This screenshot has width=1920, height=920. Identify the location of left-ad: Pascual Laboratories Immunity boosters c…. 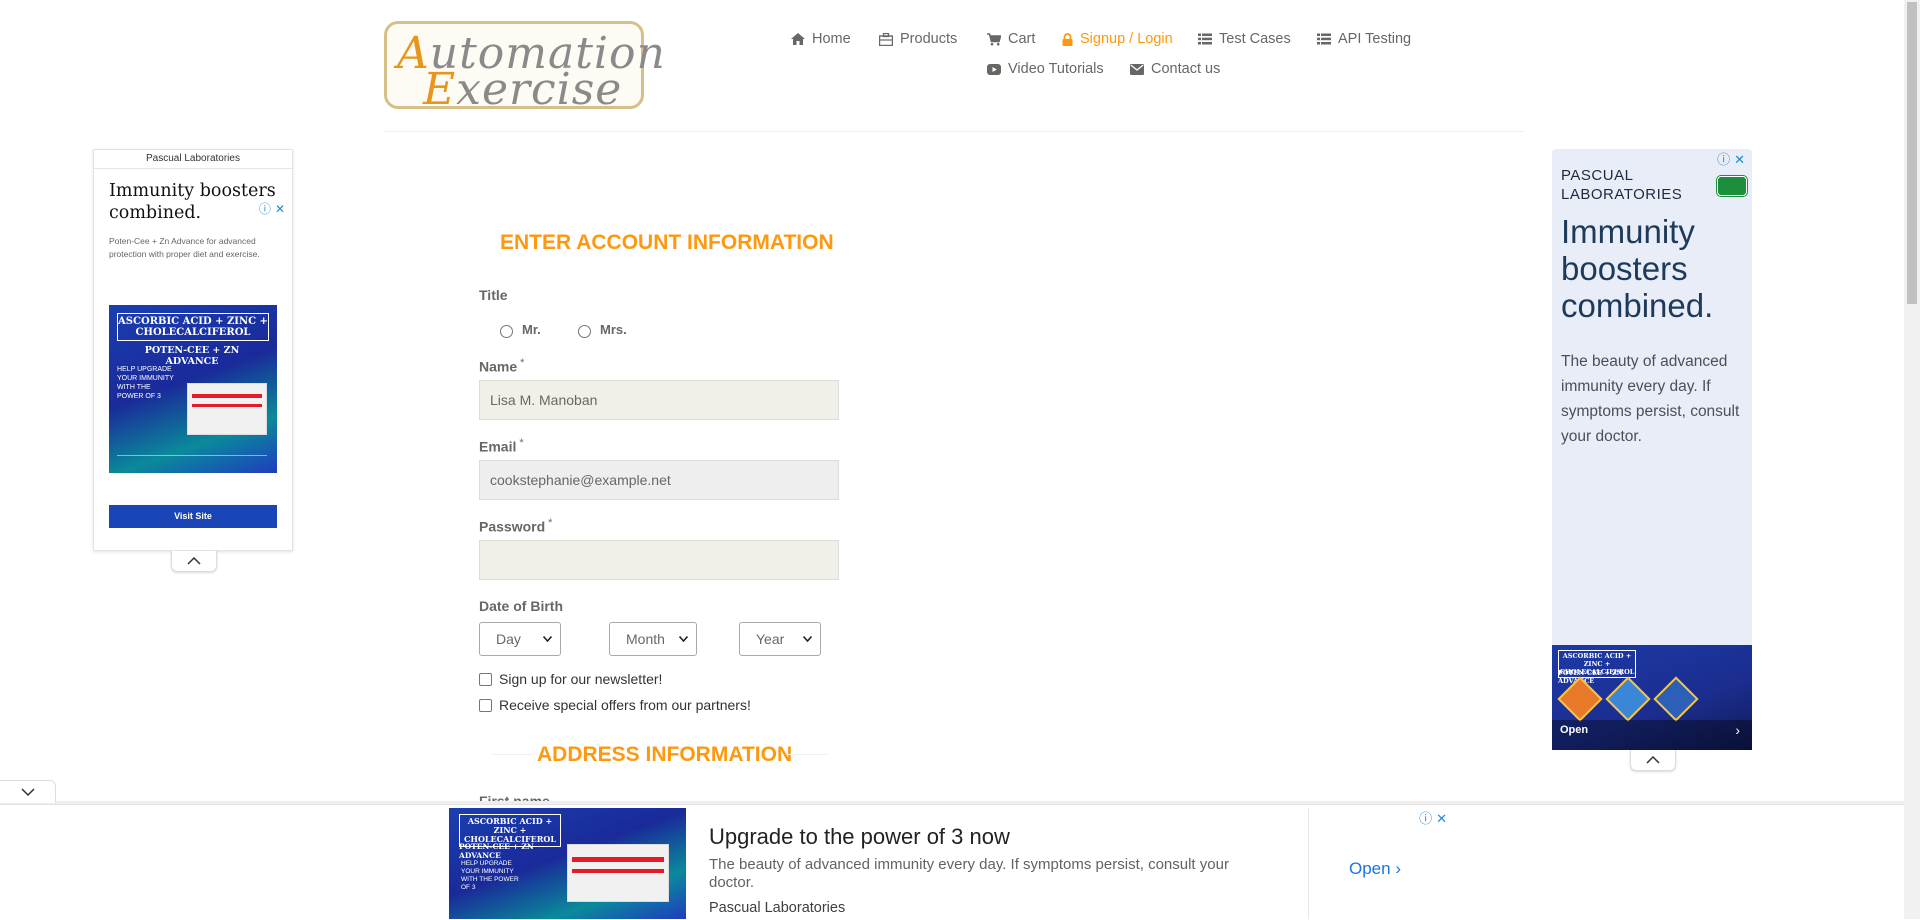
(193, 350).